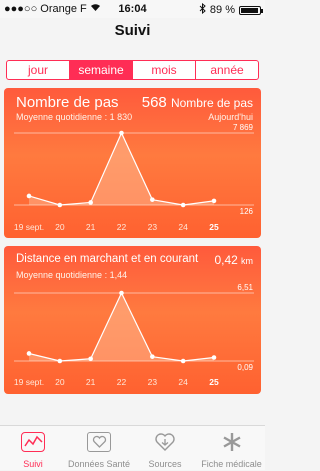 This screenshot has height=471, width=320. Describe the element at coordinates (227, 70) in the screenshot. I see `segment-annee: année` at that location.